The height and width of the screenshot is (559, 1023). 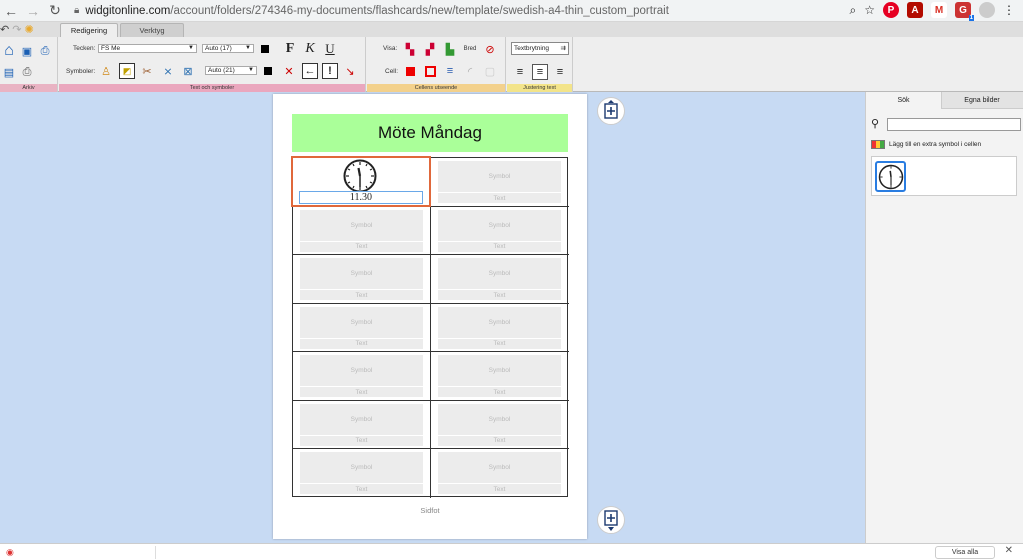 I want to click on settings-icon: ✺, so click(x=28, y=29).